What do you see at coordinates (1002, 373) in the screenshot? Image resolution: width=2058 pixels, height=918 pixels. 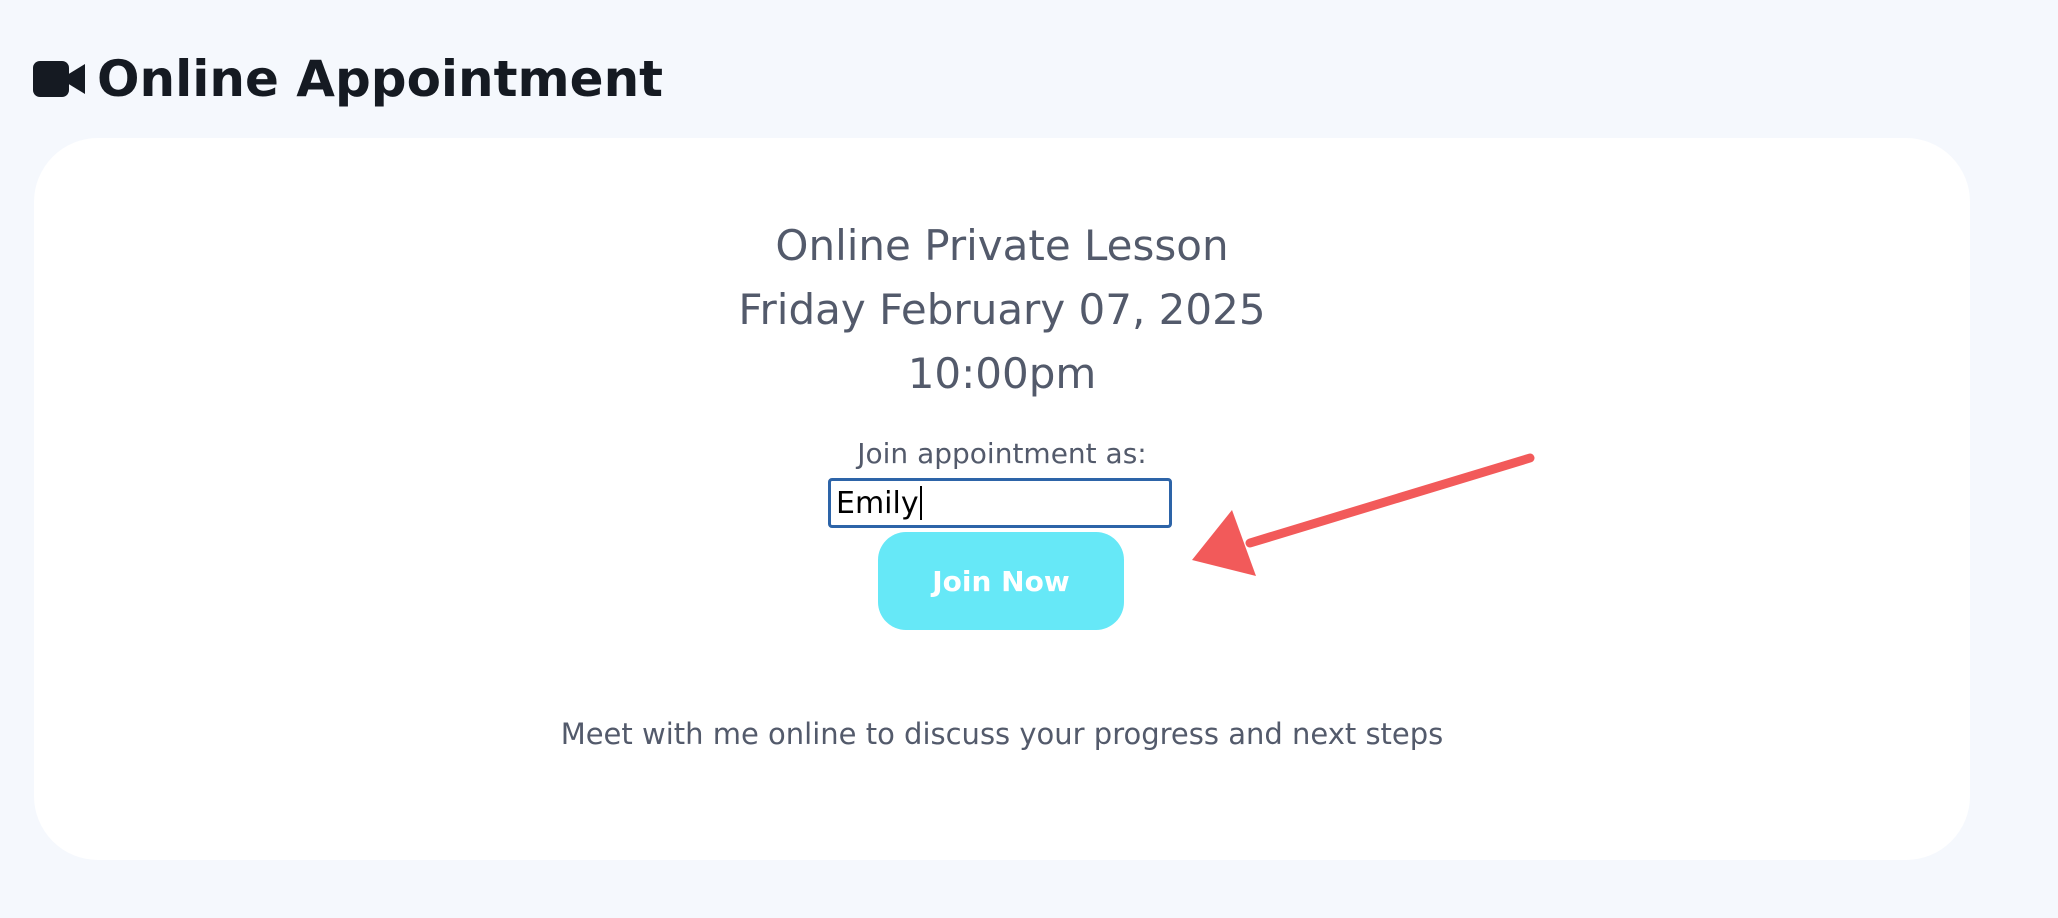 I see `appointment-time: 10:00pm` at bounding box center [1002, 373].